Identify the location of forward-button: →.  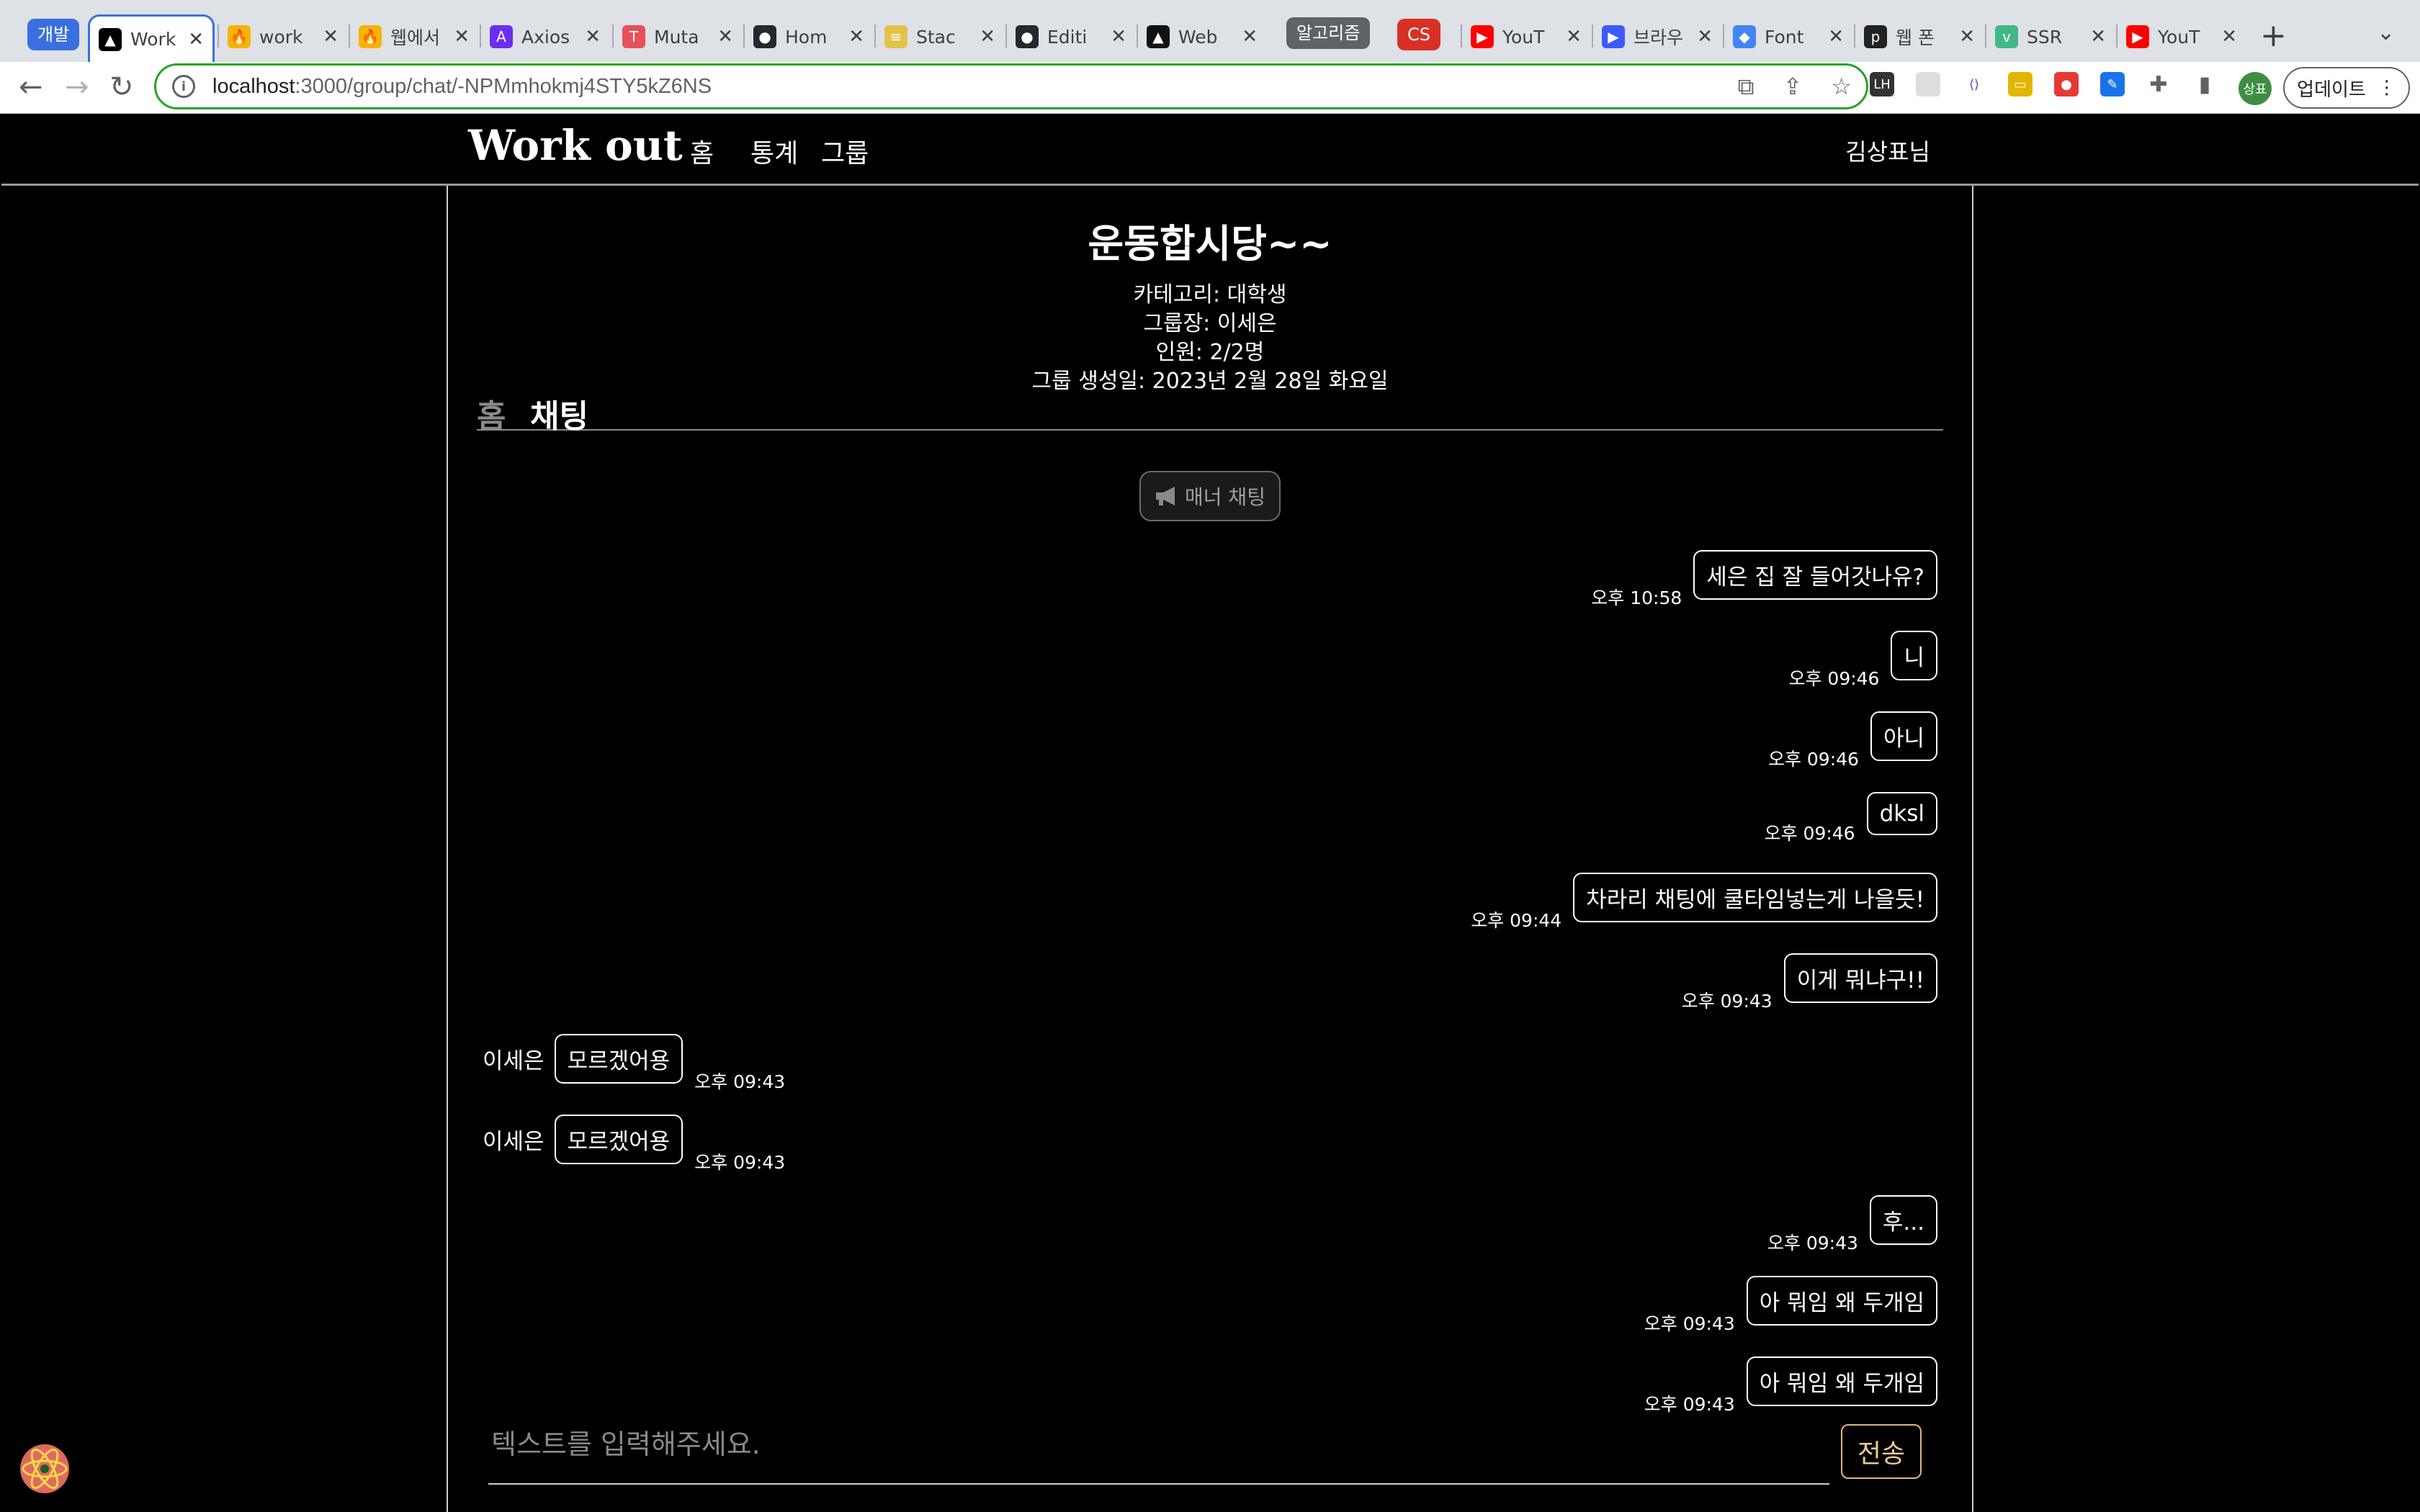
(77, 87).